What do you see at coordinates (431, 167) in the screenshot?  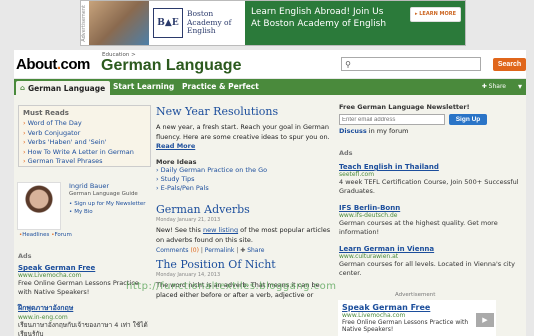 I see `ad-title: Teach English in Thailand` at bounding box center [431, 167].